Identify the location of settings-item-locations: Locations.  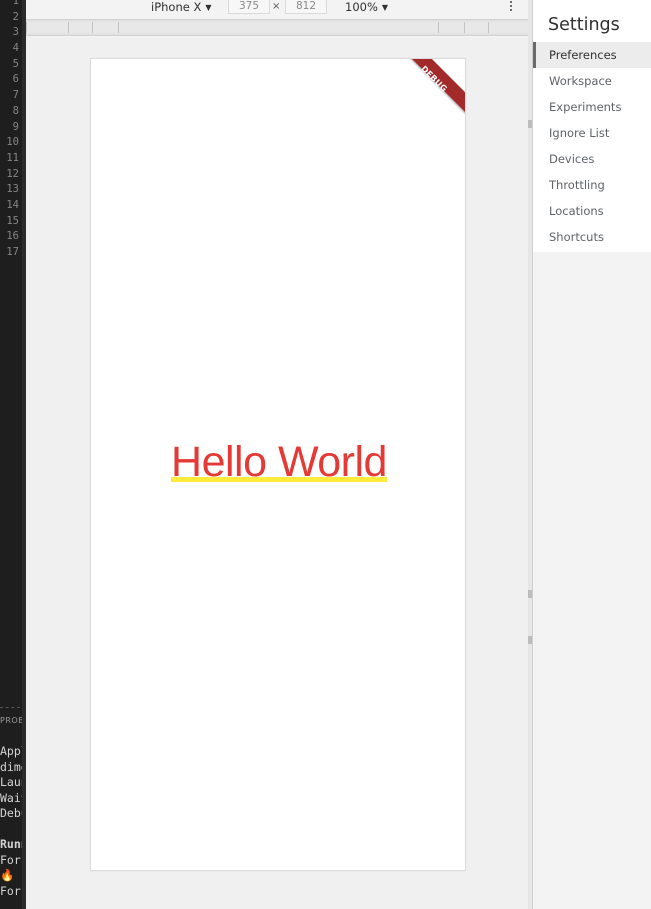
(592, 211).